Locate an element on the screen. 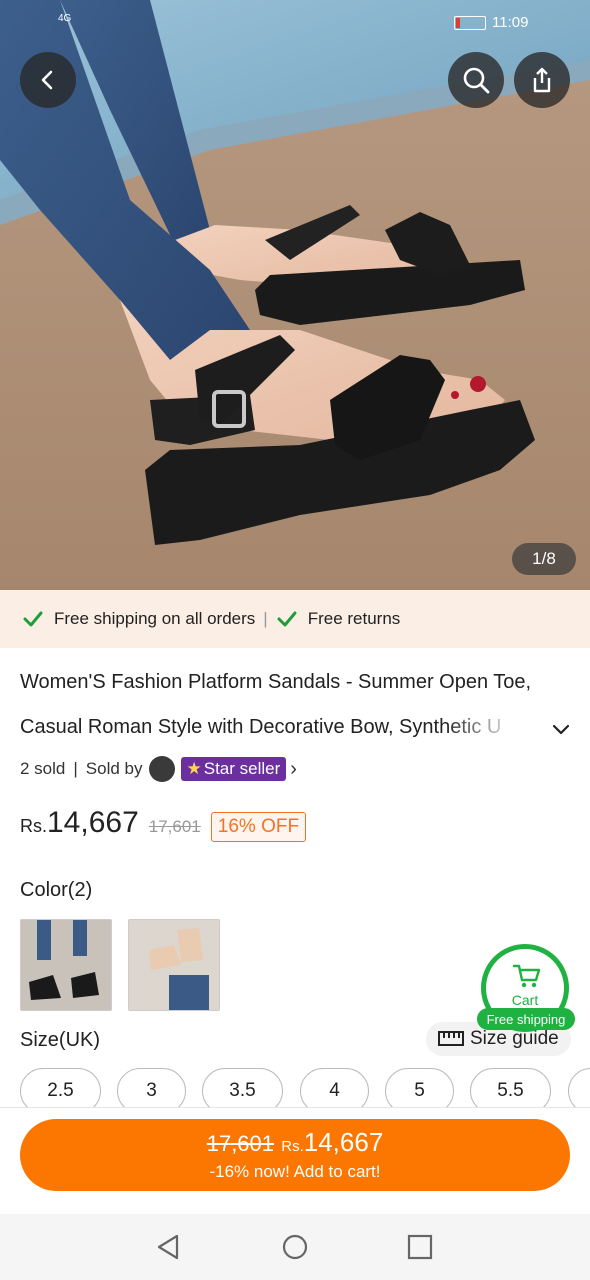  price-row: Rs. 14,667 17,601 16% OFF is located at coordinates (163, 824).